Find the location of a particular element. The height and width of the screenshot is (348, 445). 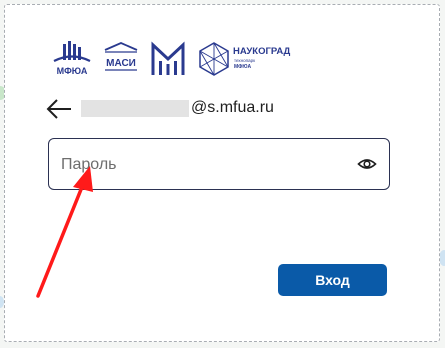

m-building-logo is located at coordinates (168, 58).